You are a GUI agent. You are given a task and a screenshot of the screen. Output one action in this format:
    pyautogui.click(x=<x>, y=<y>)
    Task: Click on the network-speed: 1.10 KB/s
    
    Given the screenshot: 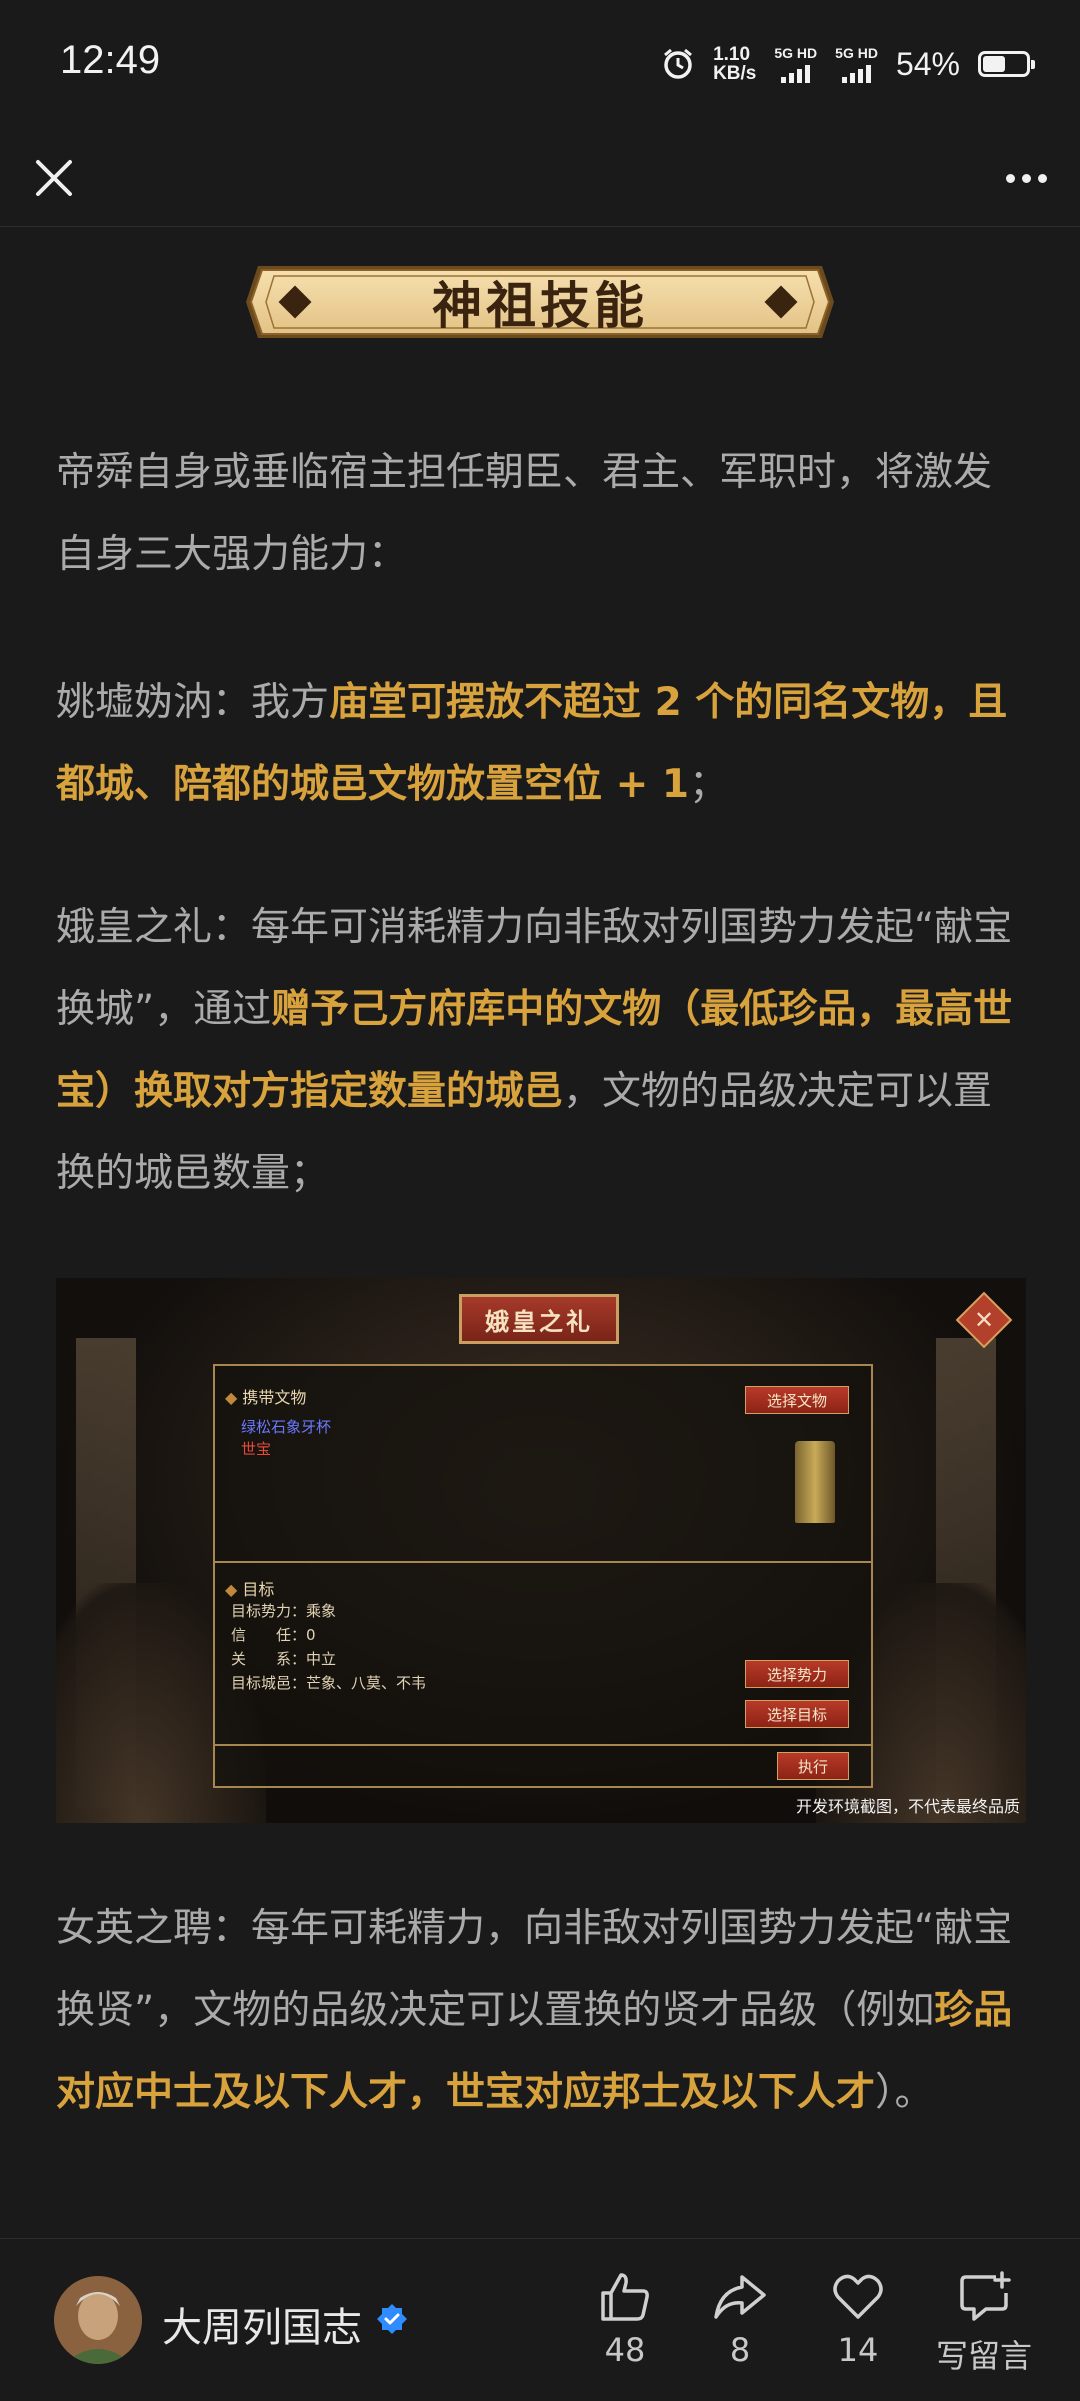 What is the action you would take?
    pyautogui.click(x=734, y=64)
    